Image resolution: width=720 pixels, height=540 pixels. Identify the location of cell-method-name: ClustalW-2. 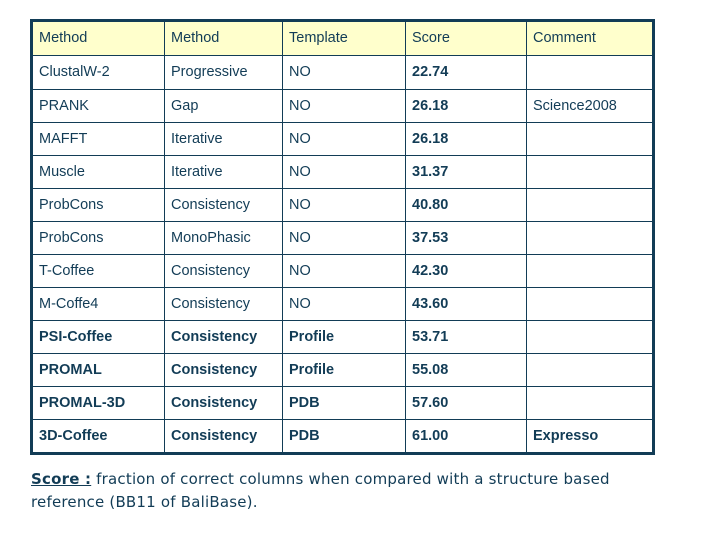
(98, 72).